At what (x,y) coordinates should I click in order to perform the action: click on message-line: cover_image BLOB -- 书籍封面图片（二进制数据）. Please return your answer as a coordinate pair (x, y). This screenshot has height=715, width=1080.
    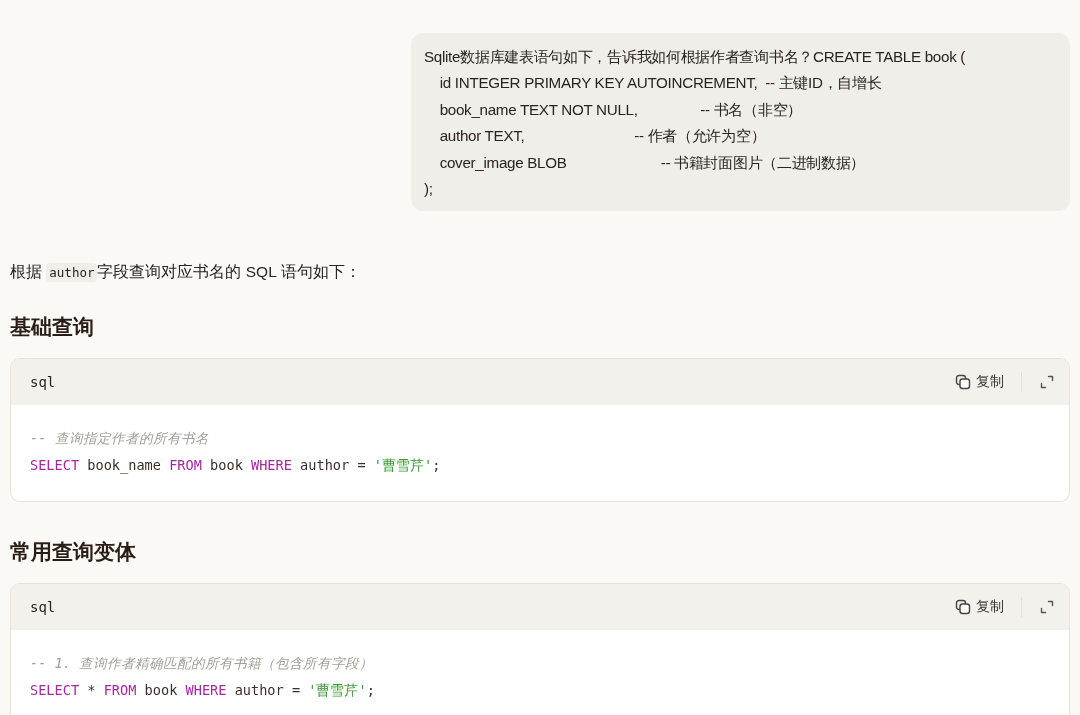
    Looking at the image, I should click on (652, 162).